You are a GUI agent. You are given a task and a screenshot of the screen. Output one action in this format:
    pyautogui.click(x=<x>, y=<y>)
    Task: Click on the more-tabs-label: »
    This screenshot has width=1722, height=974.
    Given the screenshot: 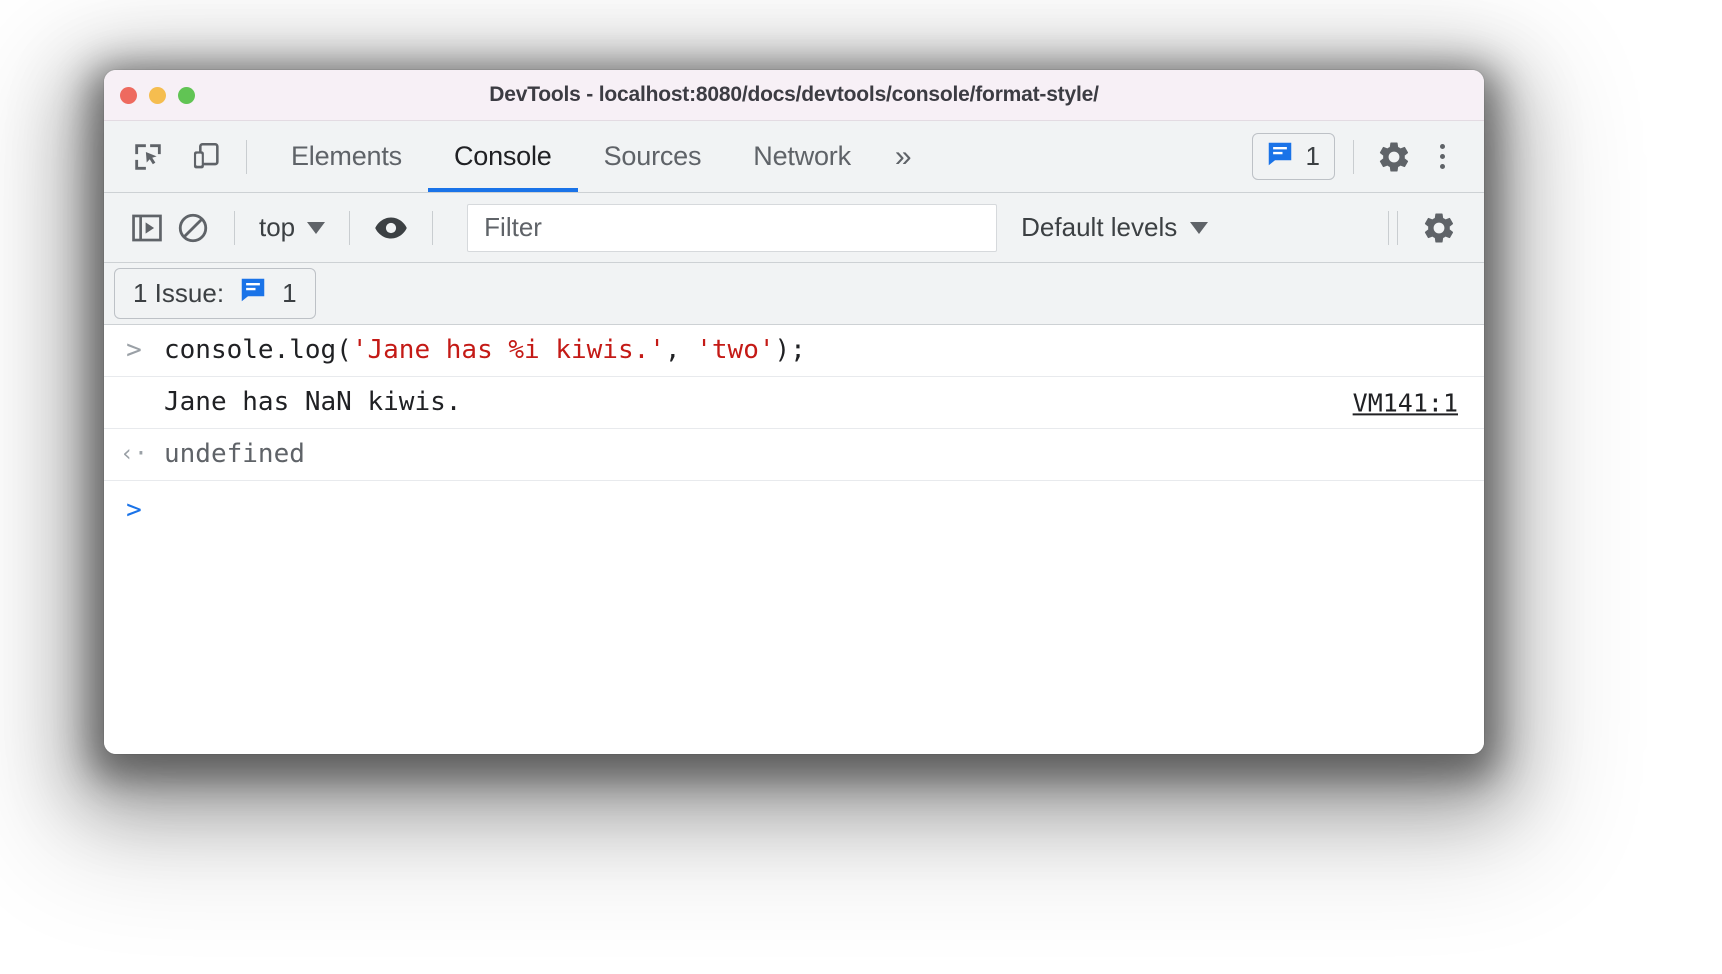 What is the action you would take?
    pyautogui.click(x=903, y=156)
    